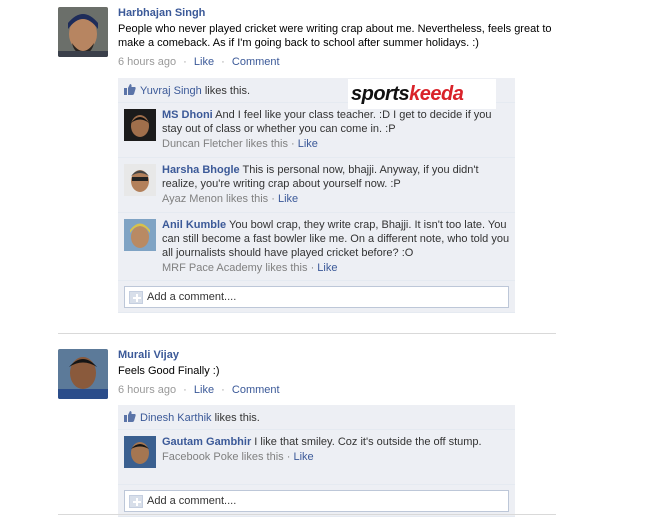 Image resolution: width=655 pixels, height=529 pixels. Describe the element at coordinates (223, 457) in the screenshot. I see `comment-likes: Facebook Poke likes this` at that location.